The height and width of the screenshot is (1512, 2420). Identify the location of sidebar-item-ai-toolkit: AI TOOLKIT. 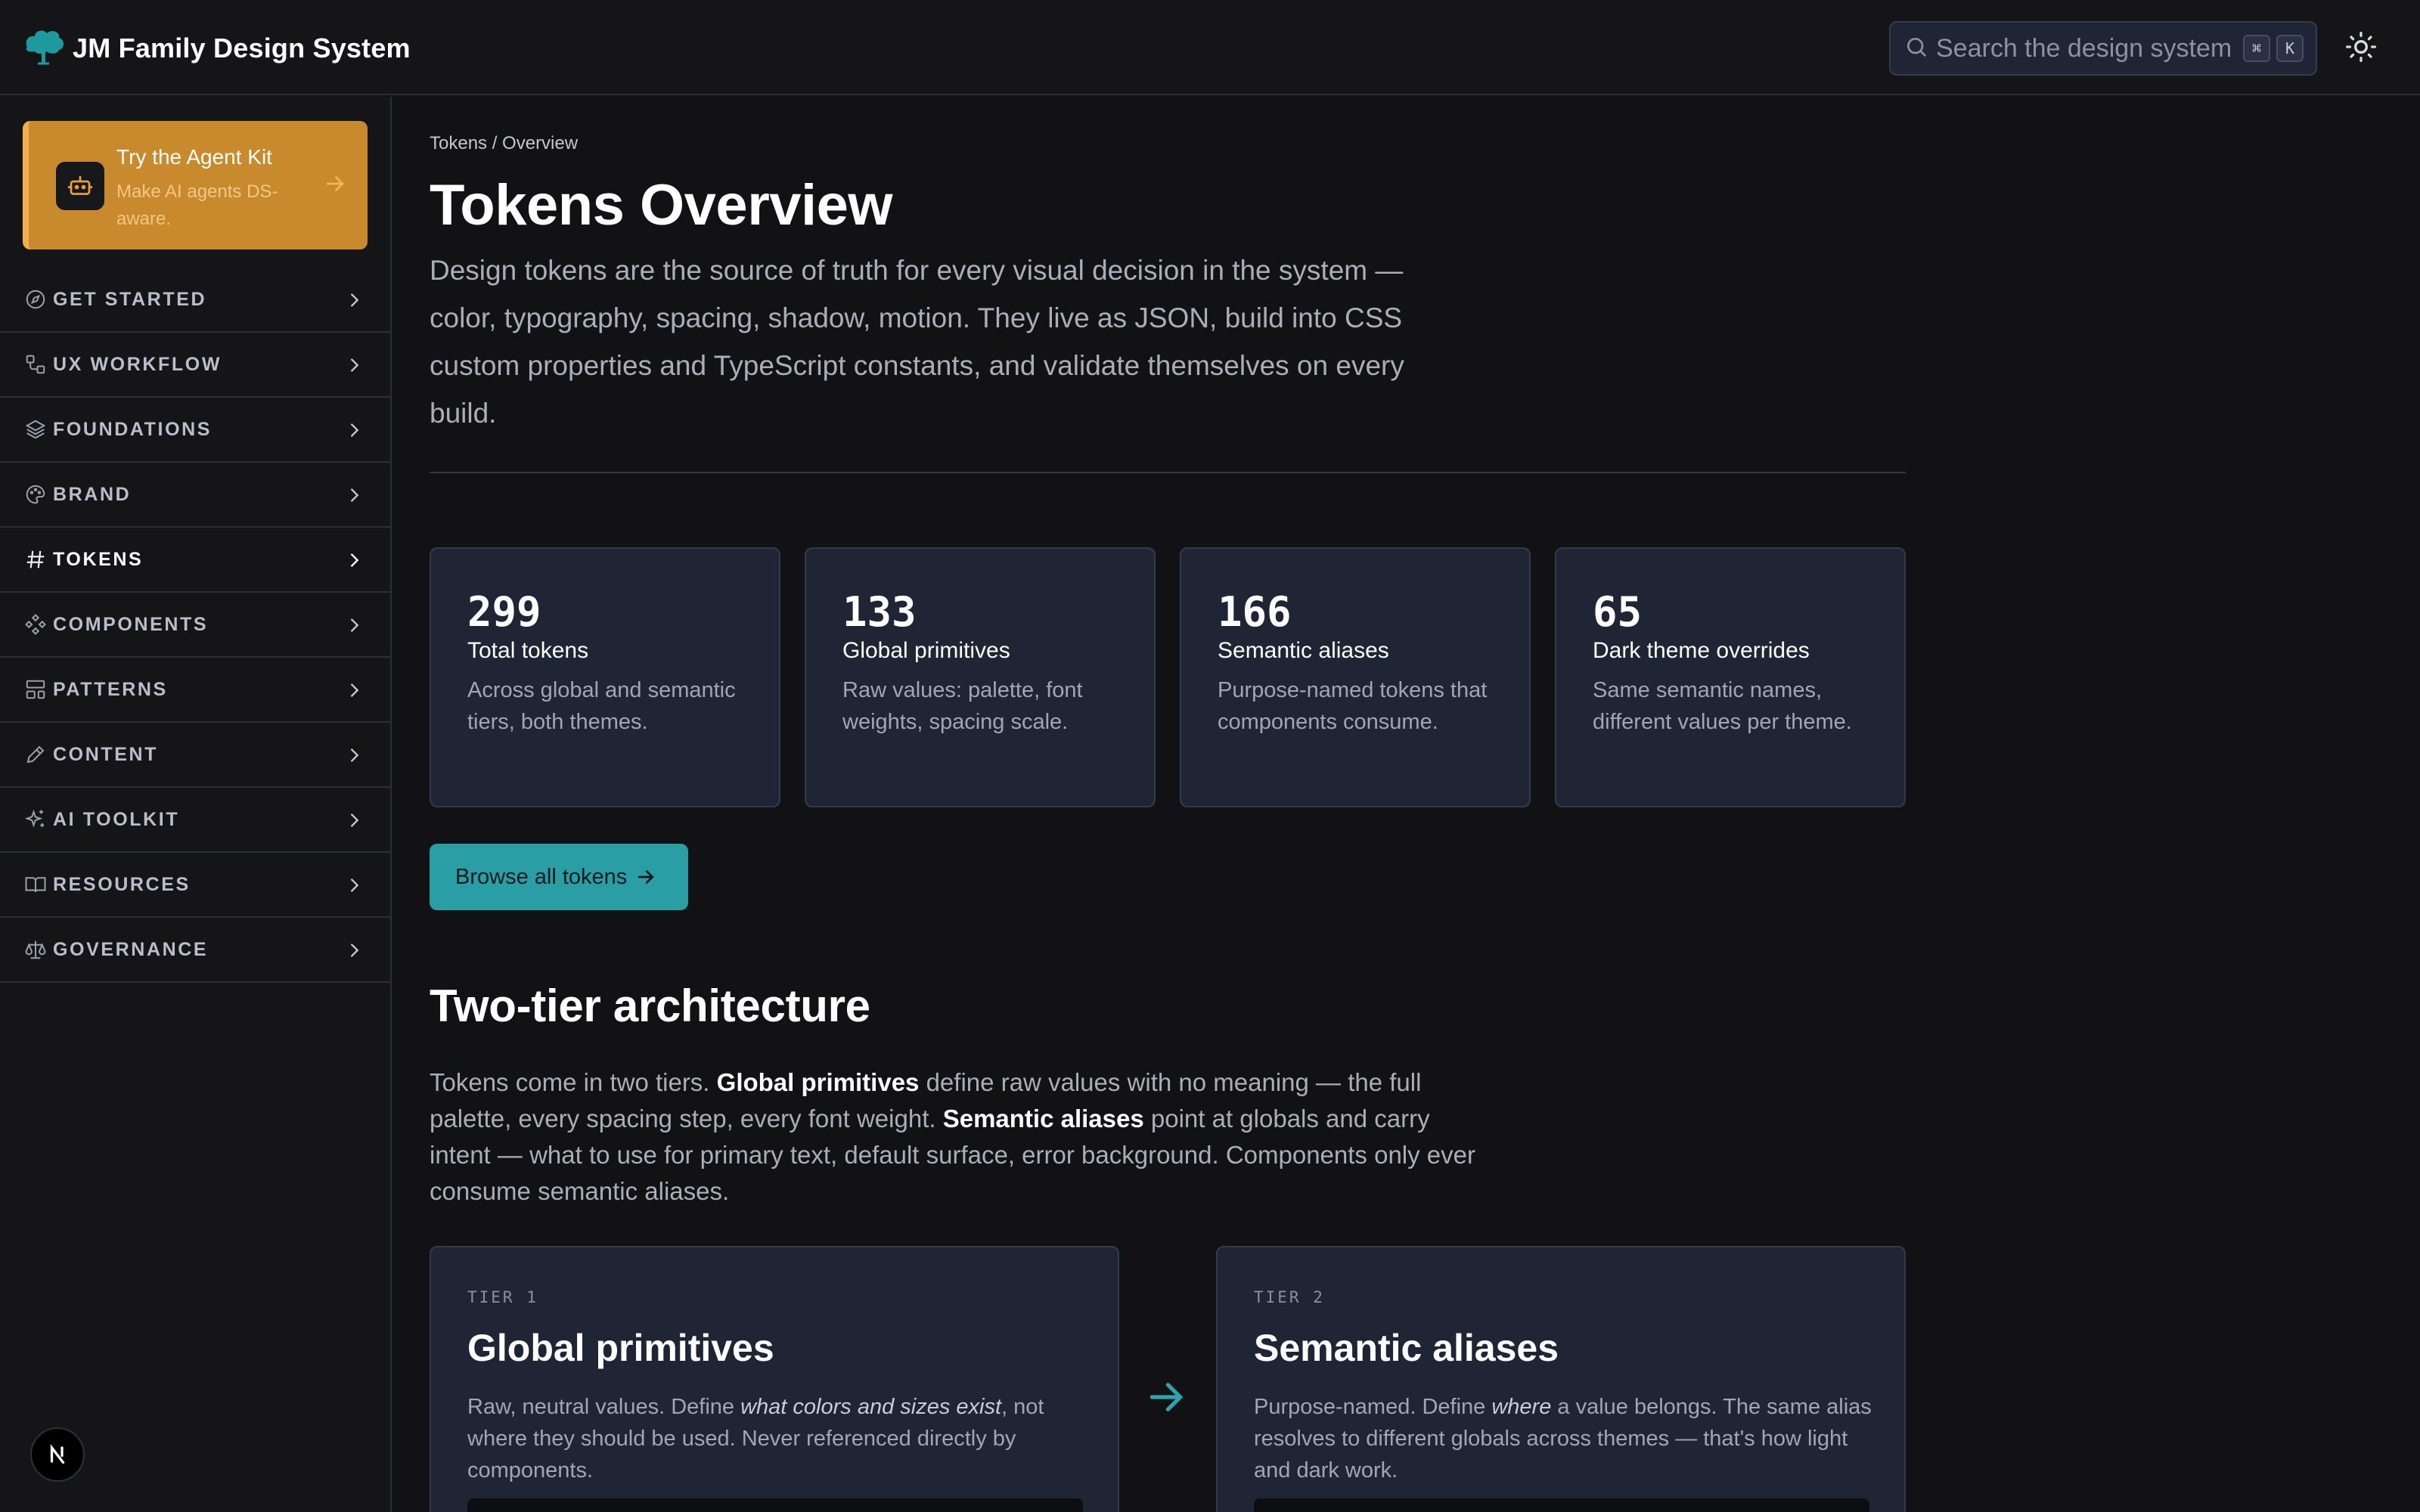
(195, 820).